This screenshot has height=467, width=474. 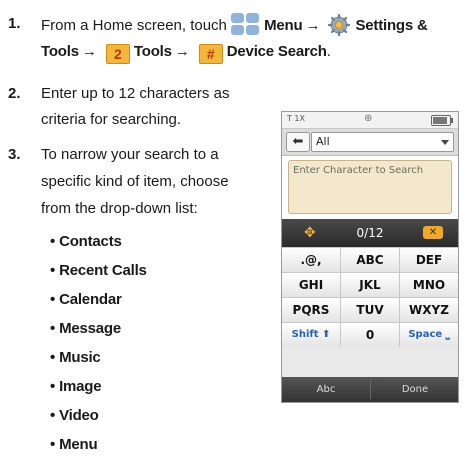 I want to click on search-placeholder: Enter Character to Search, so click(x=358, y=170).